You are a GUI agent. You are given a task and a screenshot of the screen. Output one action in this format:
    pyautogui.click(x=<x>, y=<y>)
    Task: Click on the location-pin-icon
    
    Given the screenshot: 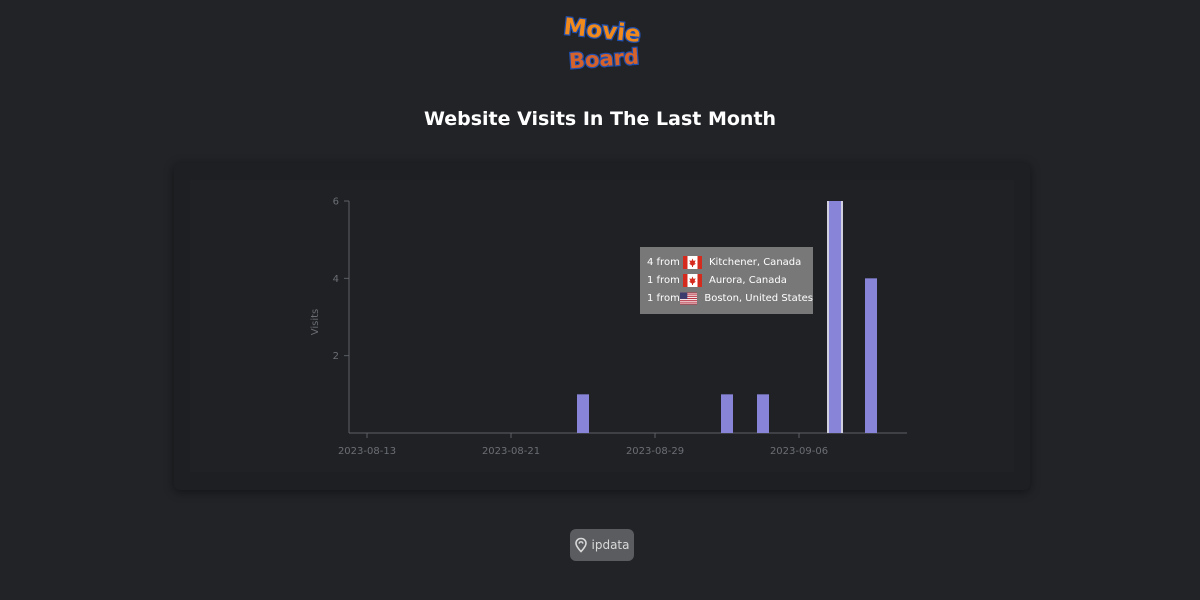 What is the action you would take?
    pyautogui.click(x=580, y=545)
    